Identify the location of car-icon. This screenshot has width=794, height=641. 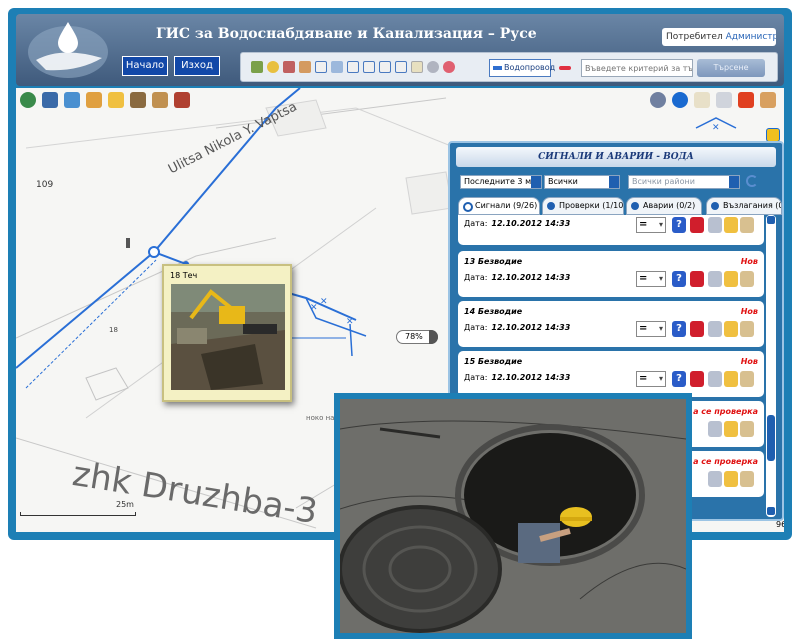
(138, 100).